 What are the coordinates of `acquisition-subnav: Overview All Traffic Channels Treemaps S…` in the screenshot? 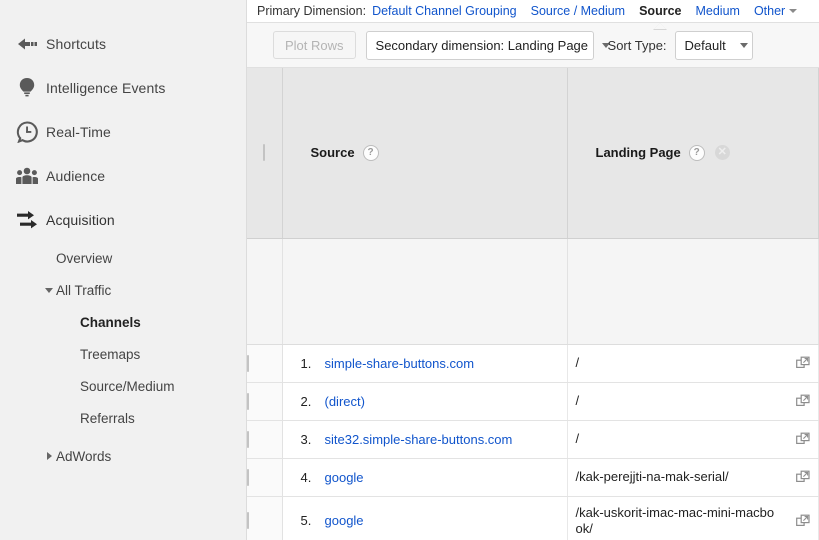 It's located at (123, 357).